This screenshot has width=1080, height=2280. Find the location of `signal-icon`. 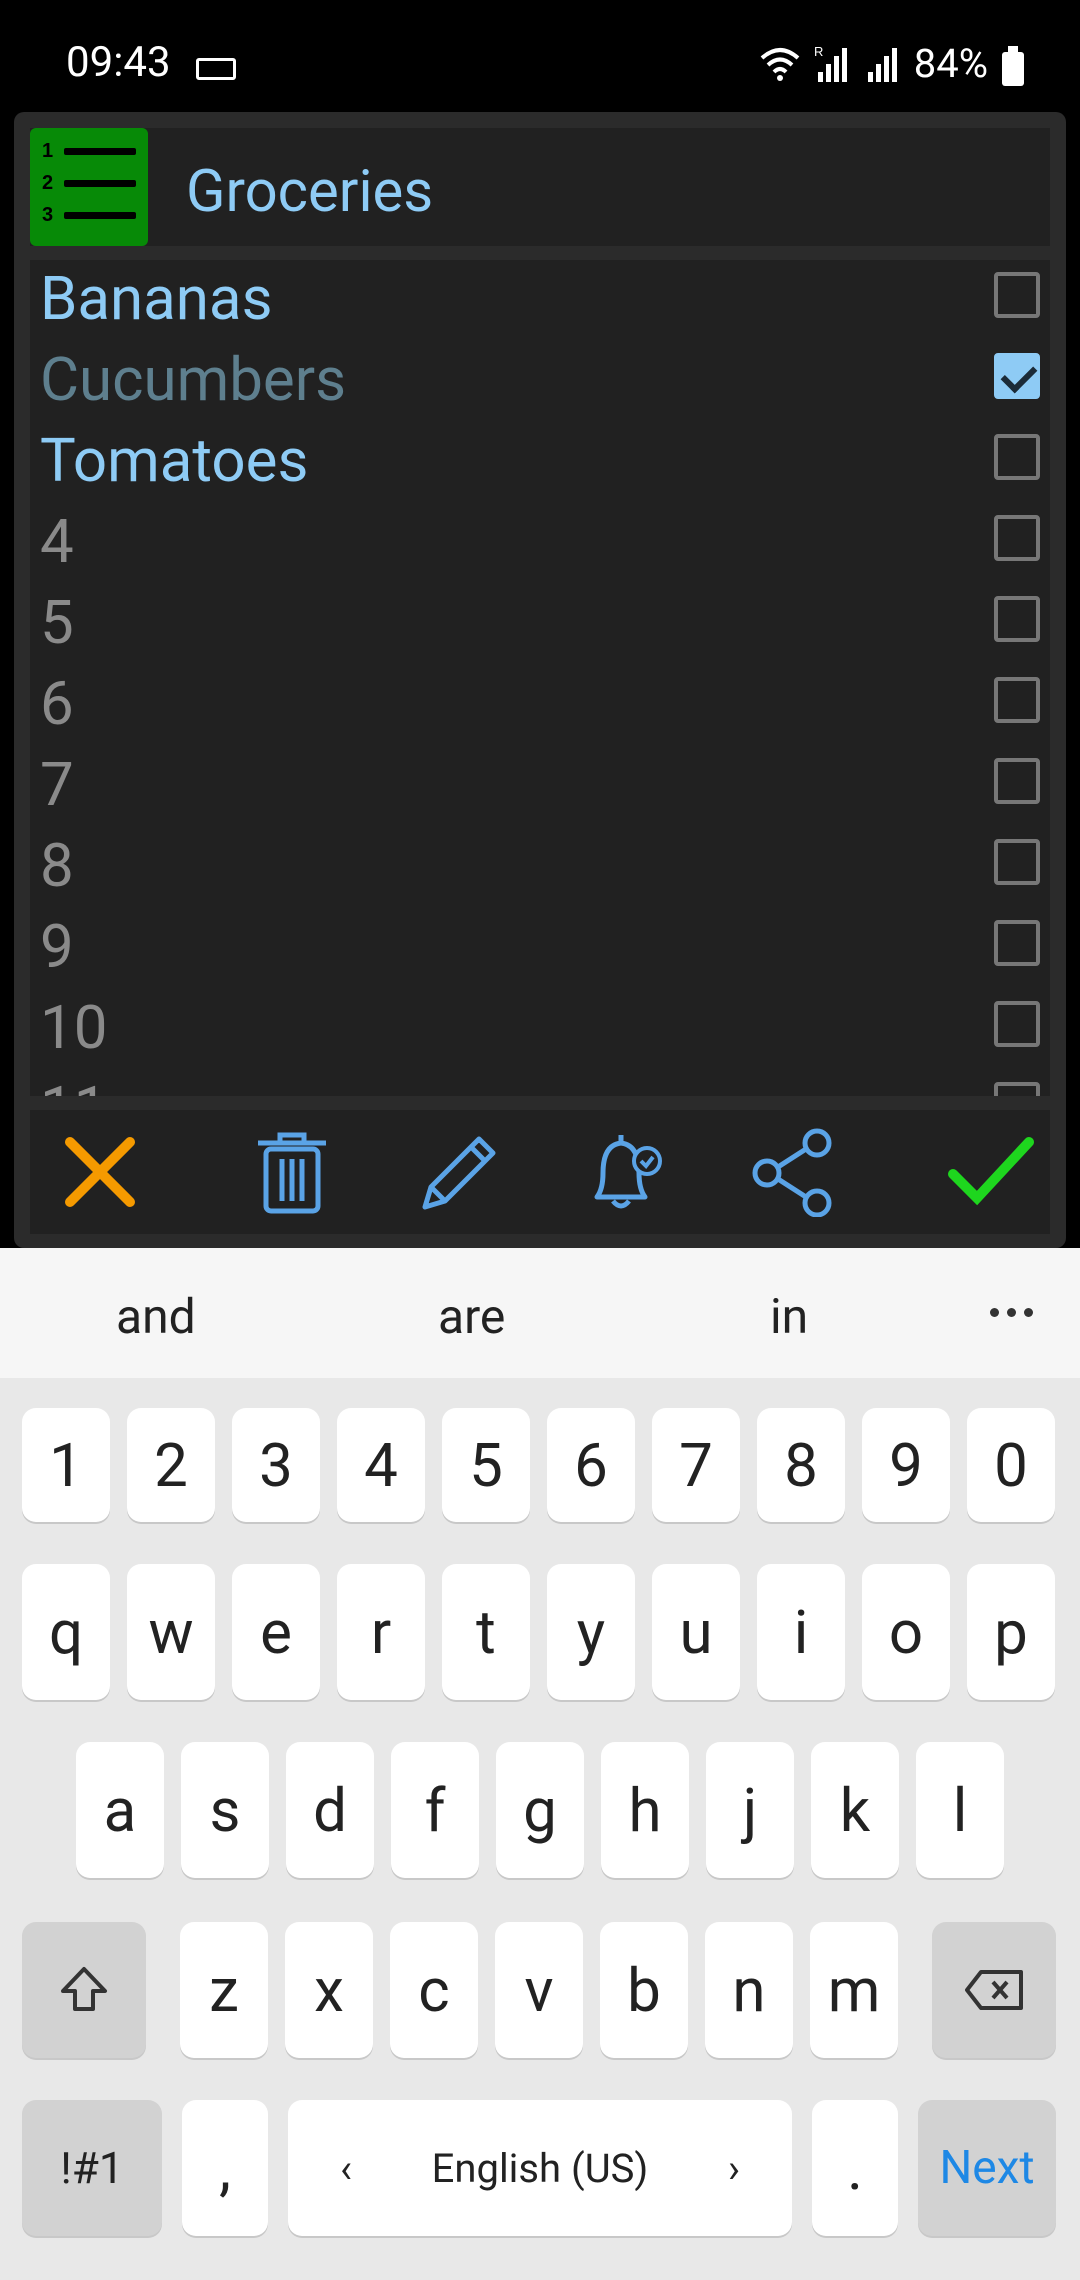

signal-icon is located at coordinates (882, 64).